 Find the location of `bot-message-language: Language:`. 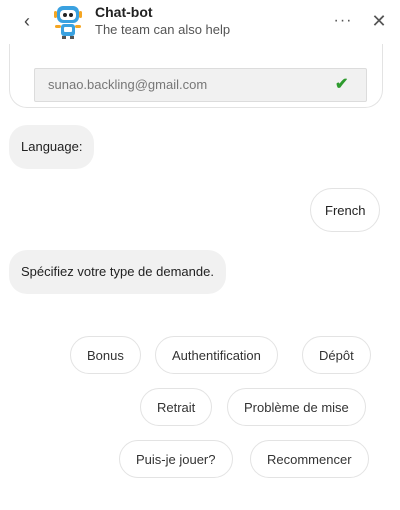

bot-message-language: Language: is located at coordinates (52, 147).